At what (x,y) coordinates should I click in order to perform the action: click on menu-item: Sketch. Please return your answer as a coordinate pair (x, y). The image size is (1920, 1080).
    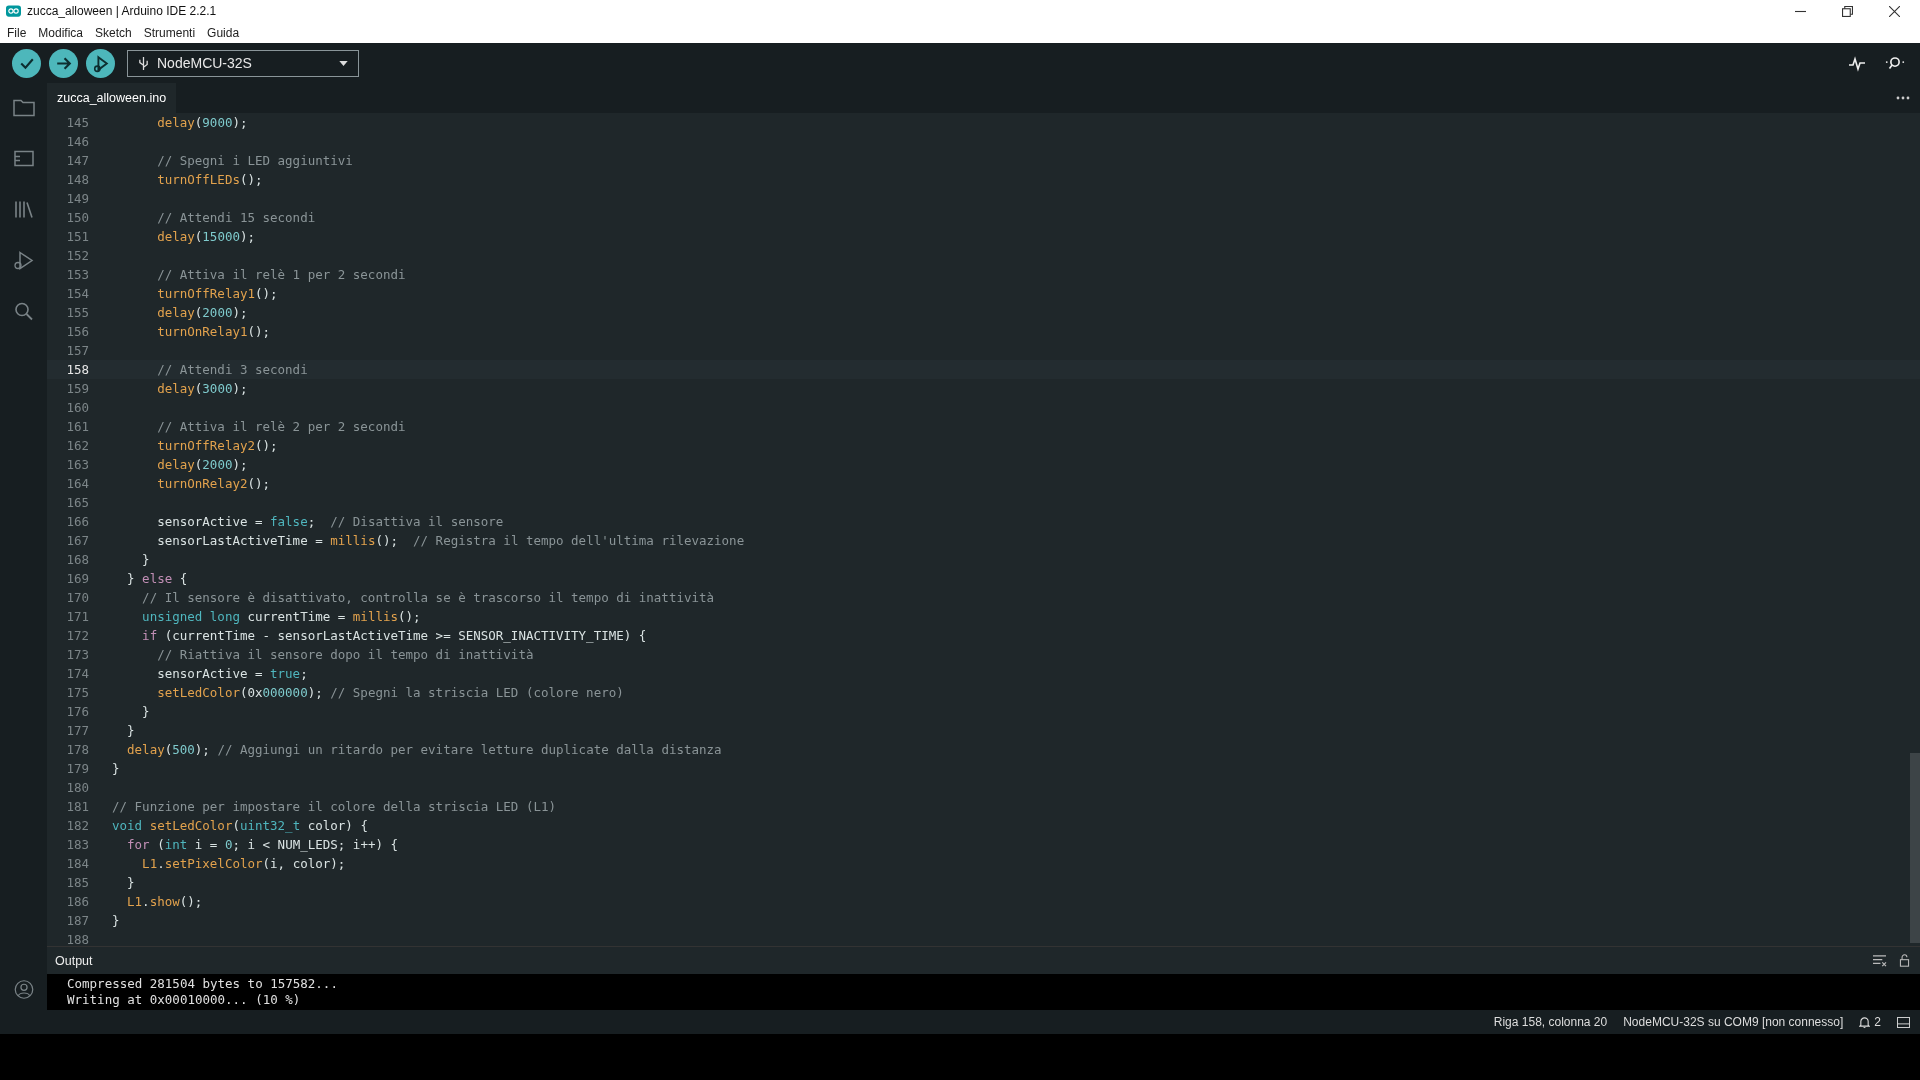
    Looking at the image, I should click on (113, 32).